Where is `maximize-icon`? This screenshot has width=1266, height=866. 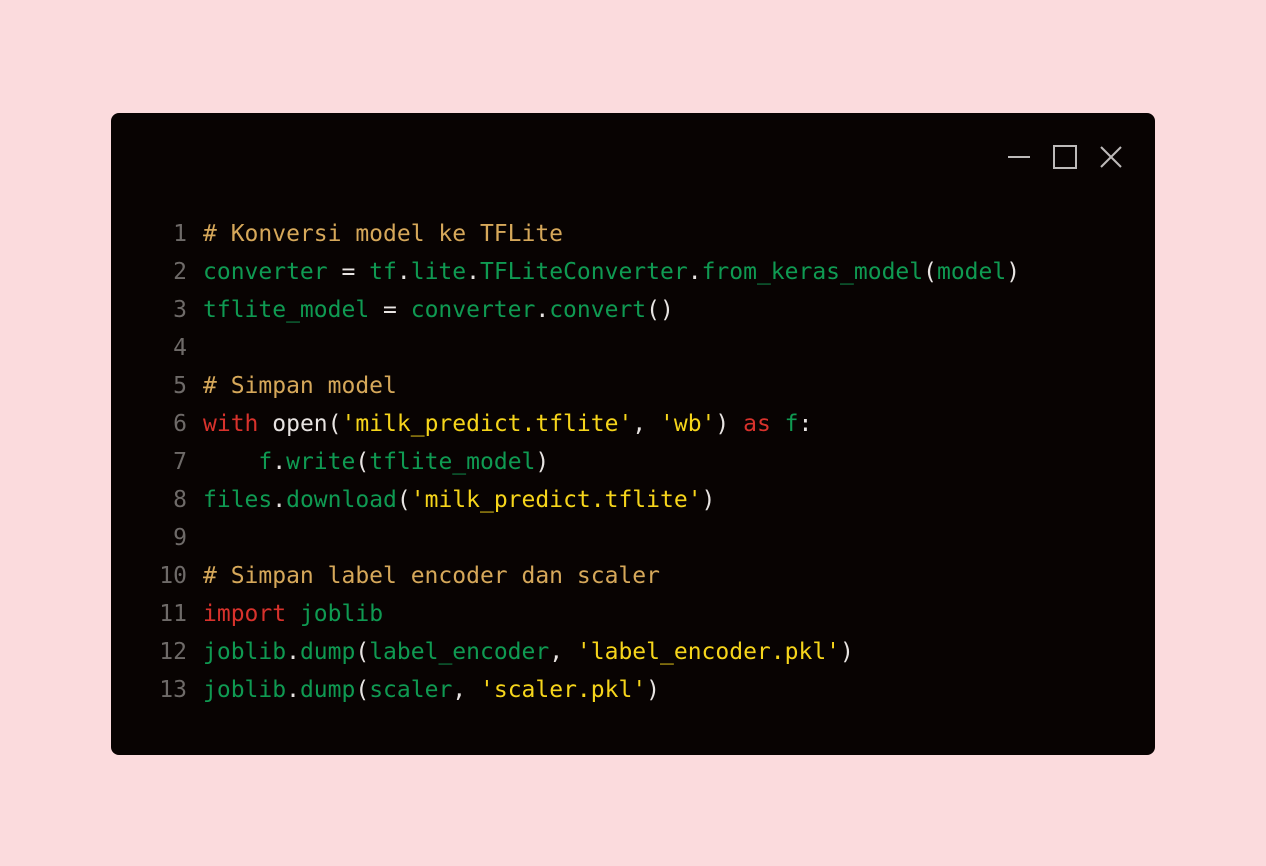
maximize-icon is located at coordinates (1065, 157).